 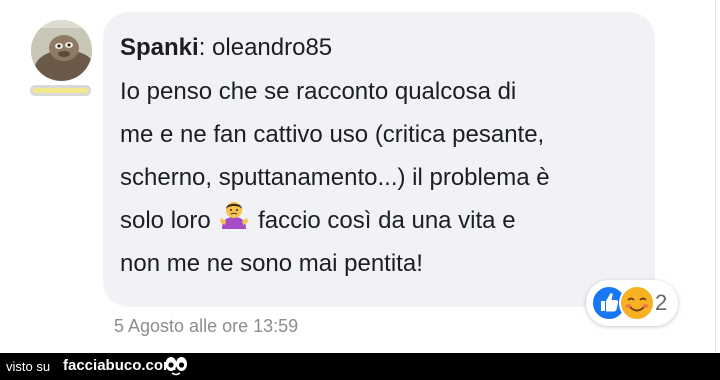 I want to click on comment-line: Io penso che se racconto qualcosa di, so click(x=318, y=91).